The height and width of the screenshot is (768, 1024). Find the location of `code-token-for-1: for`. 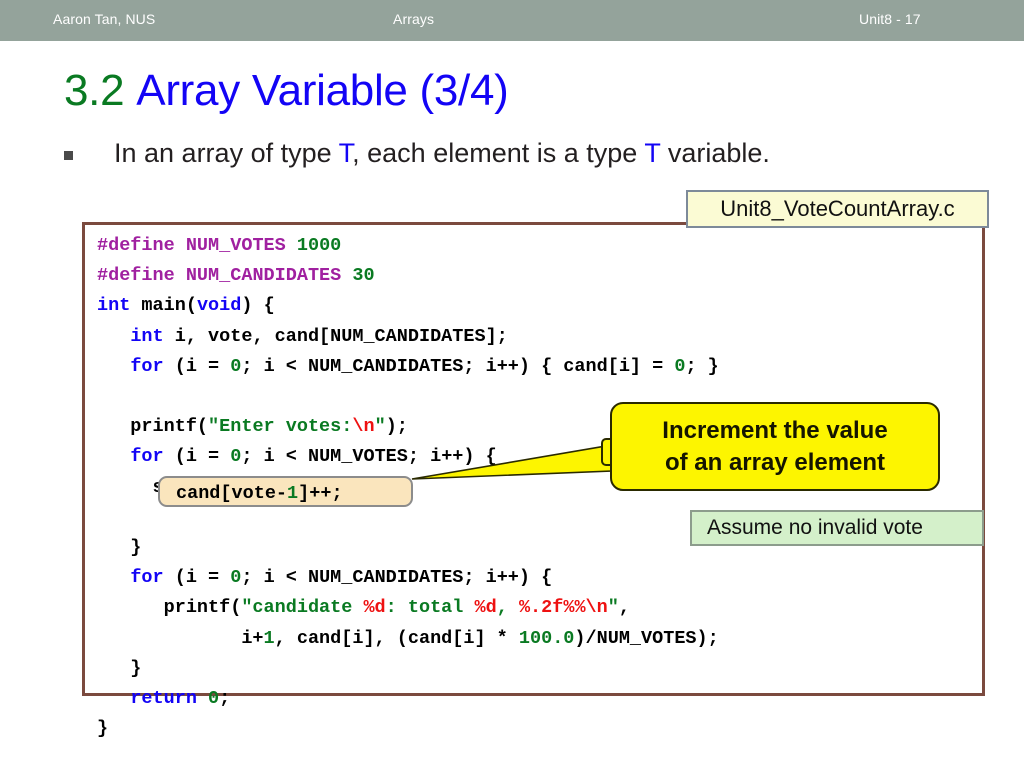

code-token-for-1: for is located at coordinates (147, 366).